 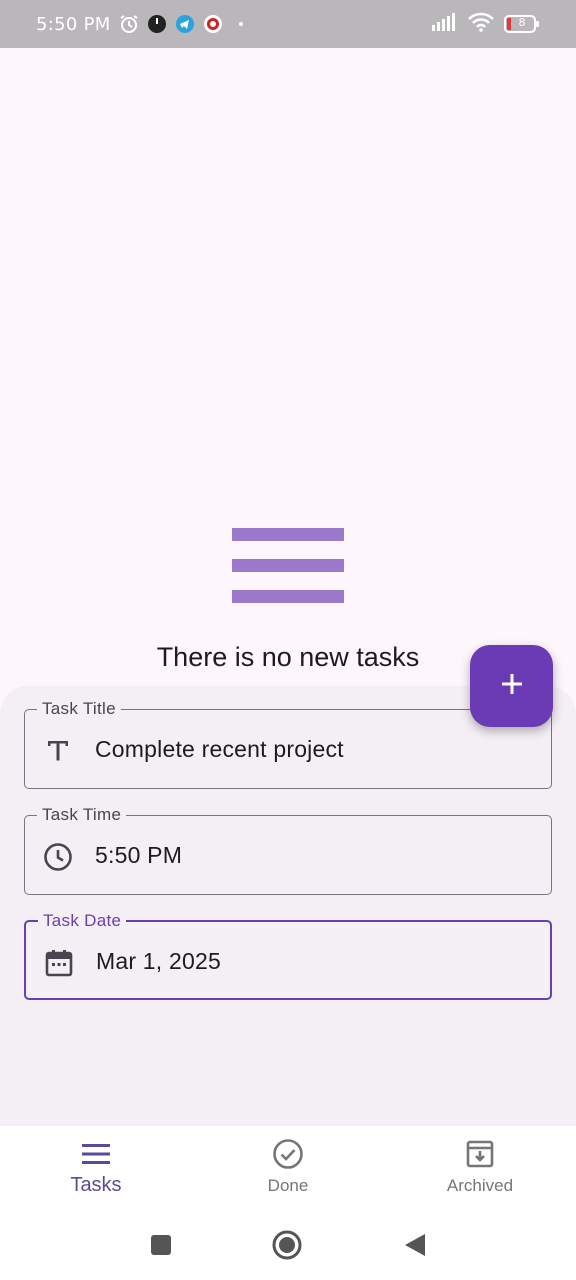 What do you see at coordinates (219, 749) in the screenshot?
I see `task-title-value: Complete recent project` at bounding box center [219, 749].